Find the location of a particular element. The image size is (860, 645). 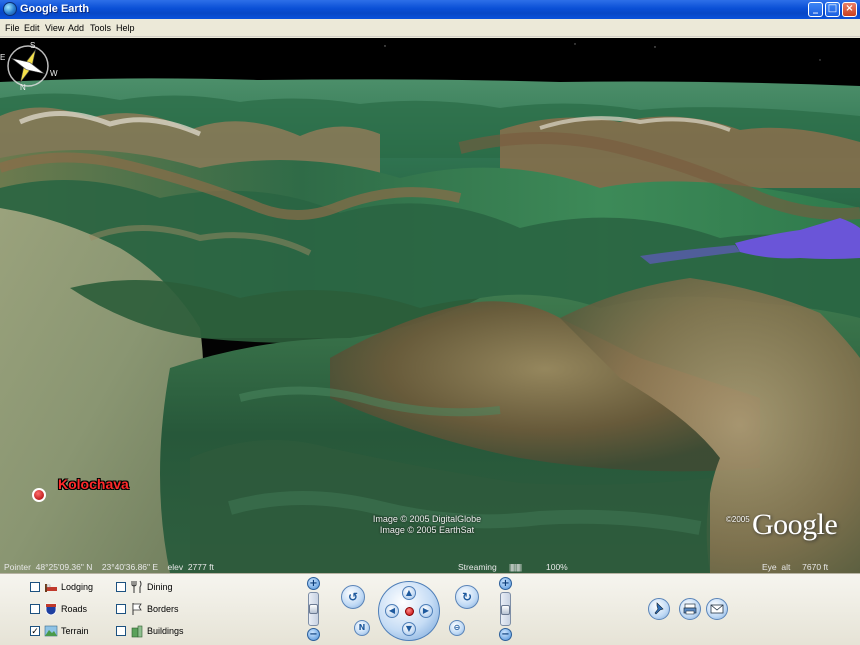

layer-borders: Borders is located at coordinates (156, 609).